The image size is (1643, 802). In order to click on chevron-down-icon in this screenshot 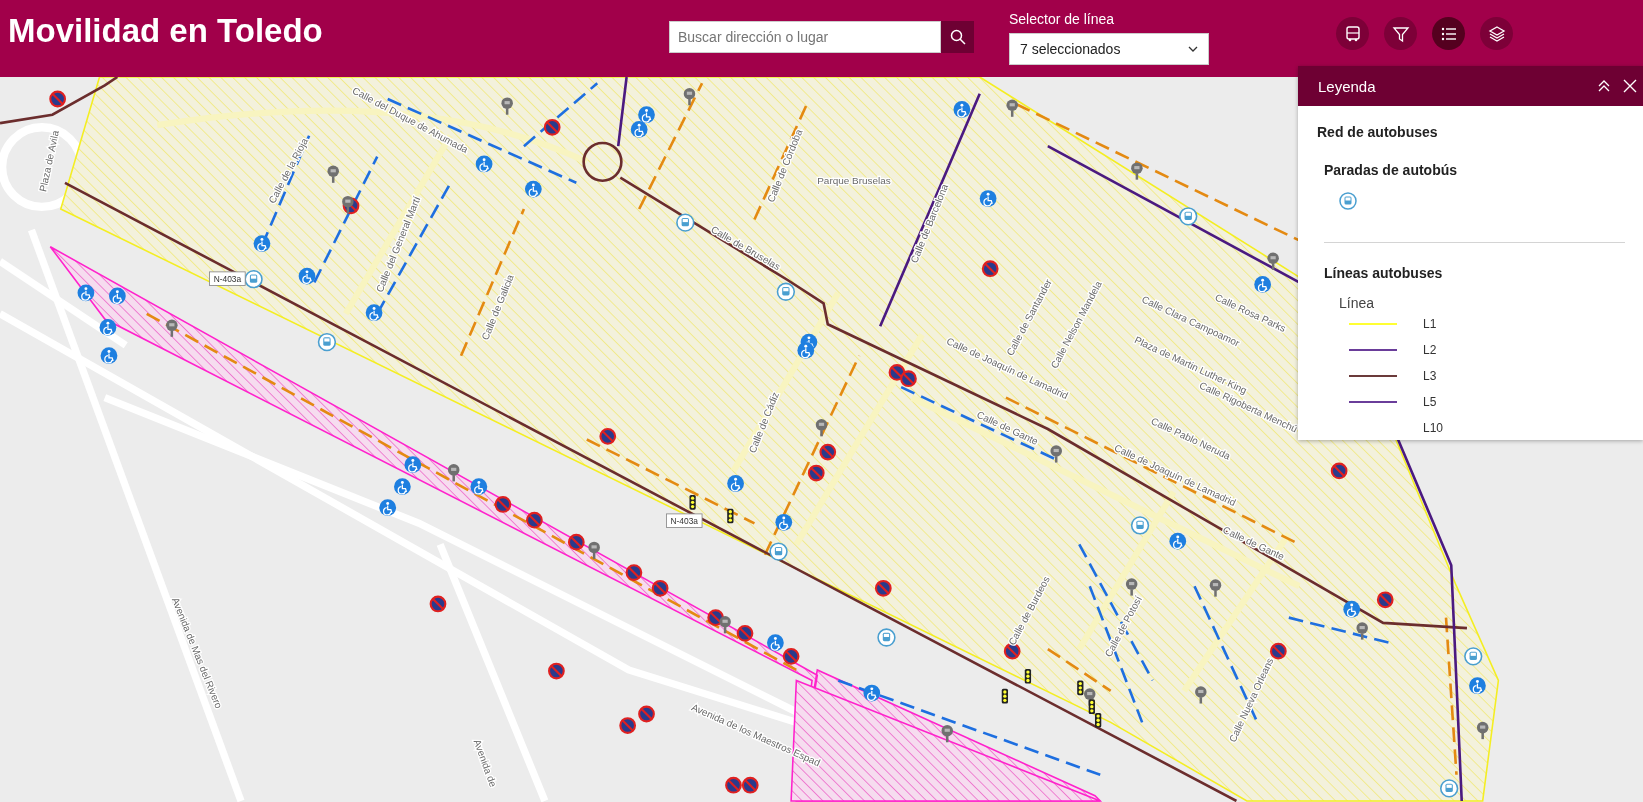, I will do `click(1193, 48)`.